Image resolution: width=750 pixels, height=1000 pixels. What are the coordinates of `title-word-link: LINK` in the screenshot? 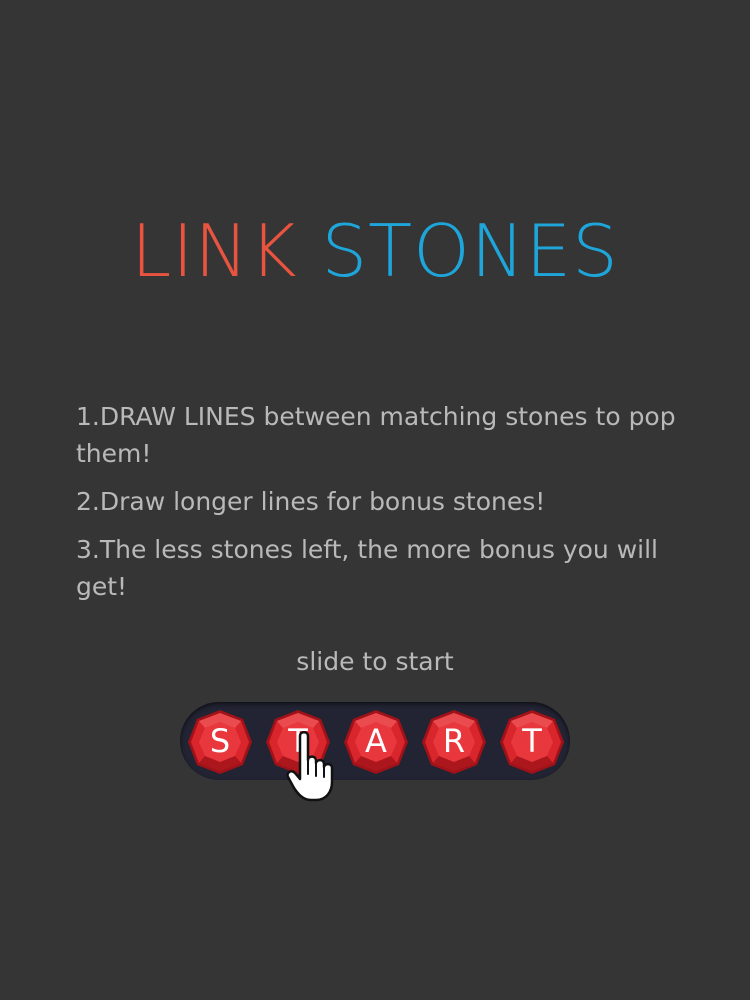 It's located at (214, 251).